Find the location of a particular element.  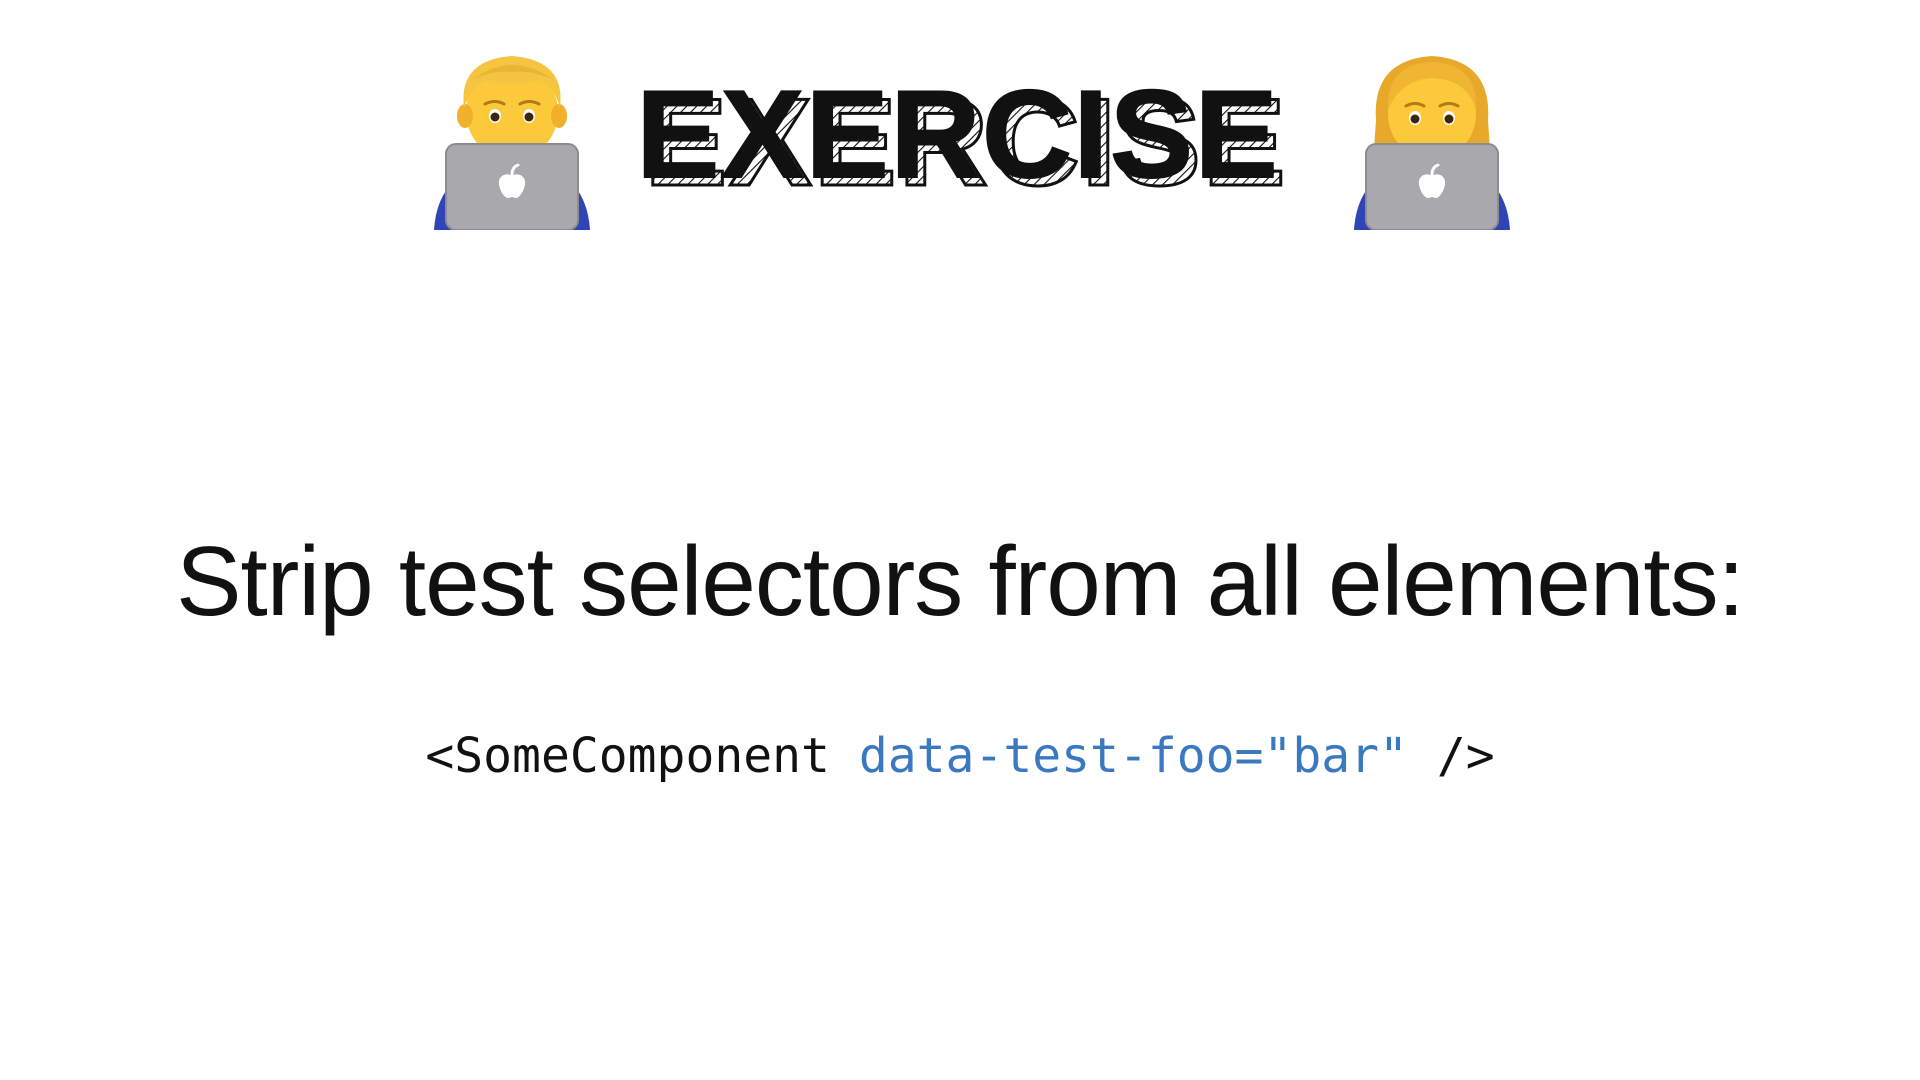

man-technologist-icon is located at coordinates (512, 140).